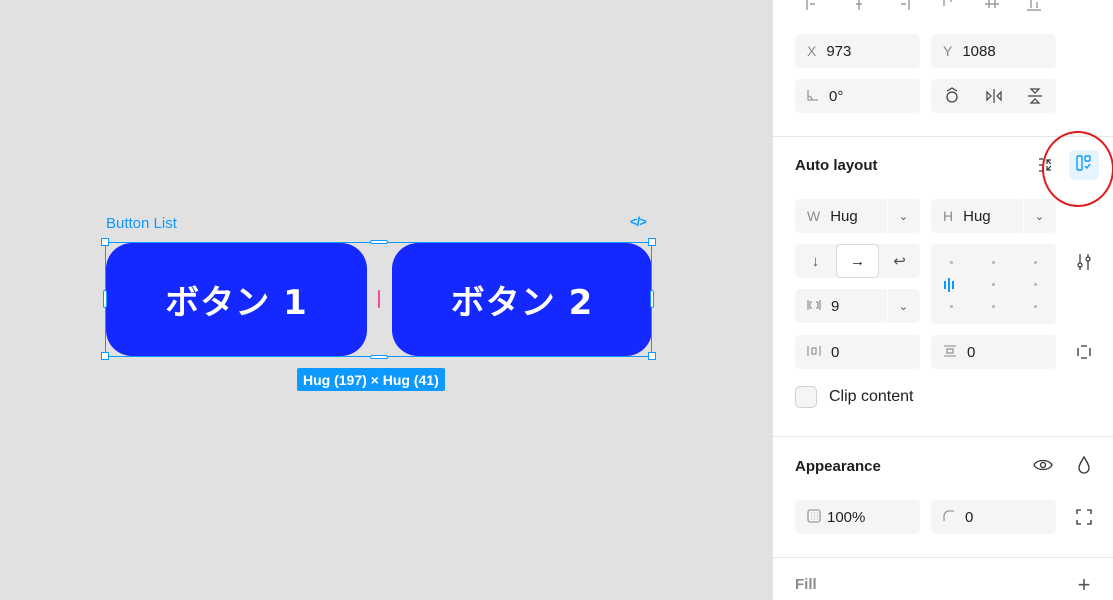  Describe the element at coordinates (835, 352) in the screenshot. I see `horizontal-padding-value: 0` at that location.